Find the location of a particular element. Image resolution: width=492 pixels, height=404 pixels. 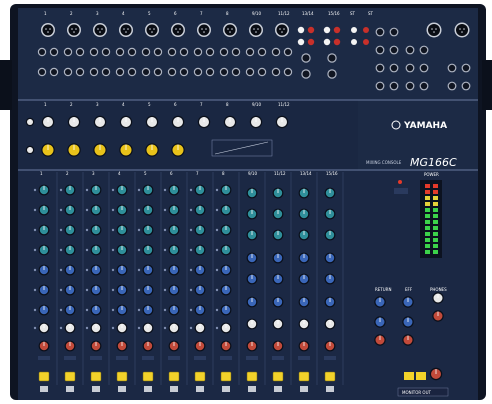

stereo-out-xlr-right is located at coordinates (462, 30).